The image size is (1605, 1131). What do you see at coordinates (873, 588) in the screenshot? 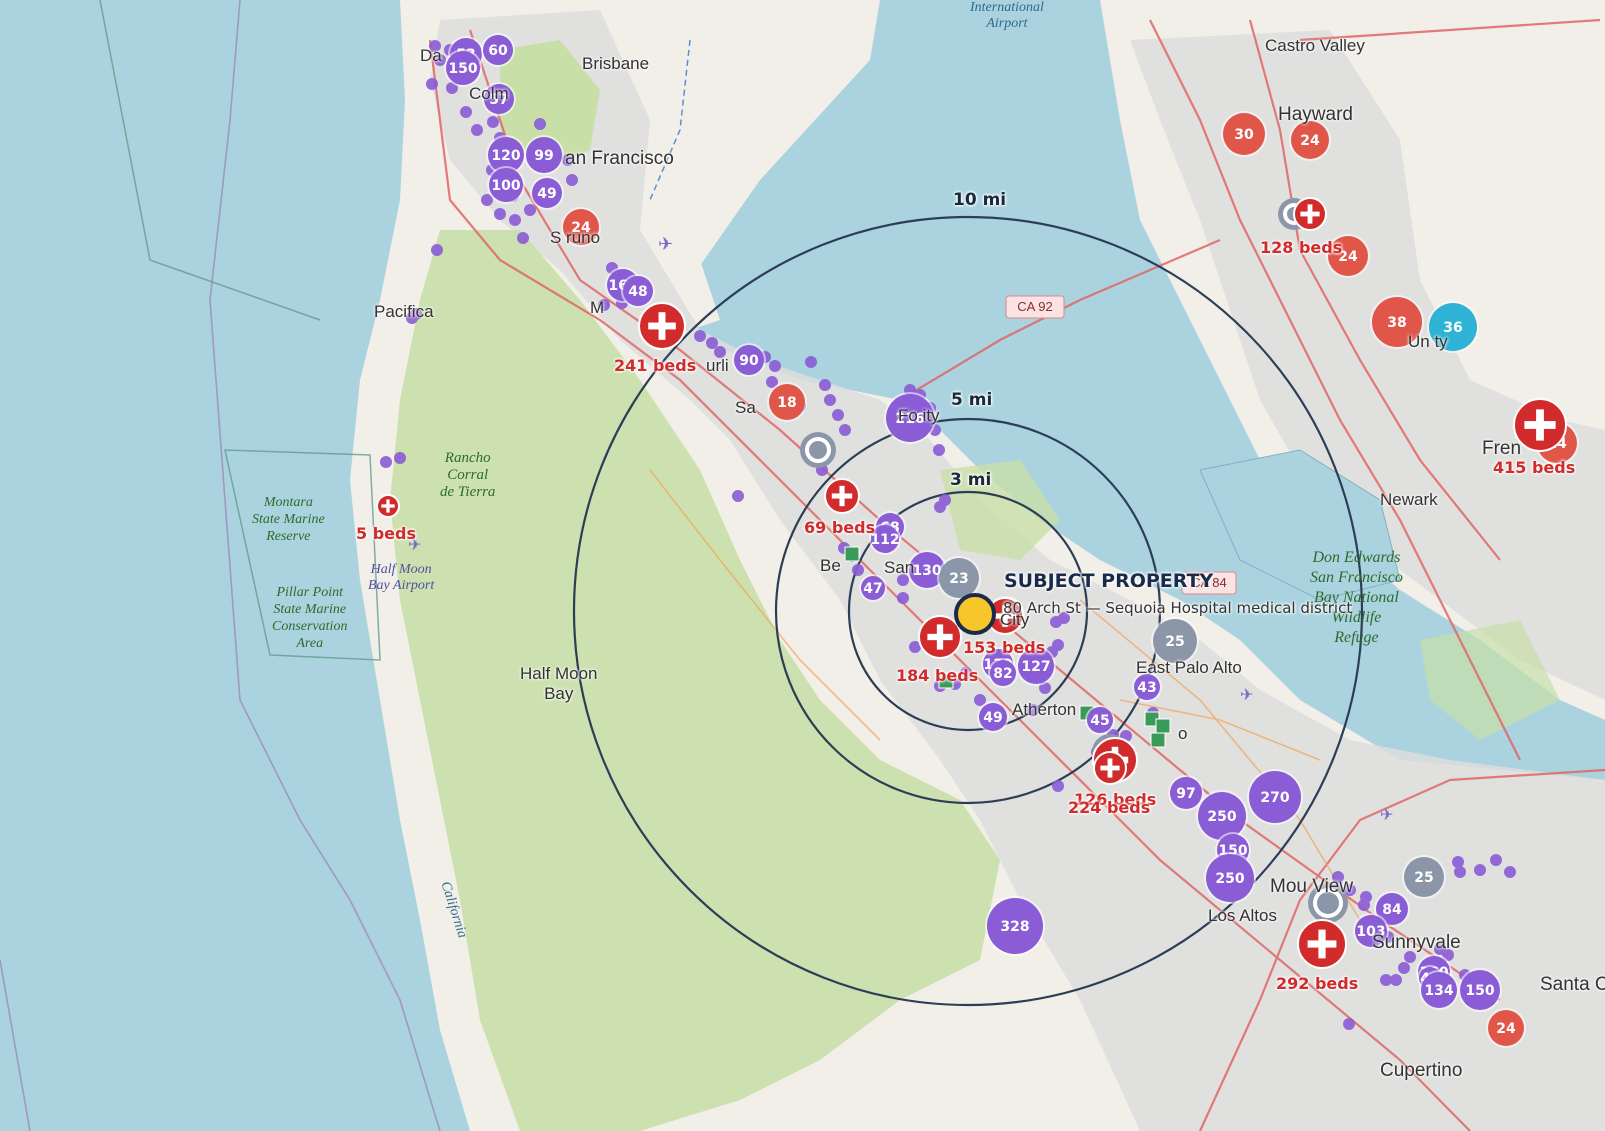
I see `cluster-marker-purple: 47` at bounding box center [873, 588].